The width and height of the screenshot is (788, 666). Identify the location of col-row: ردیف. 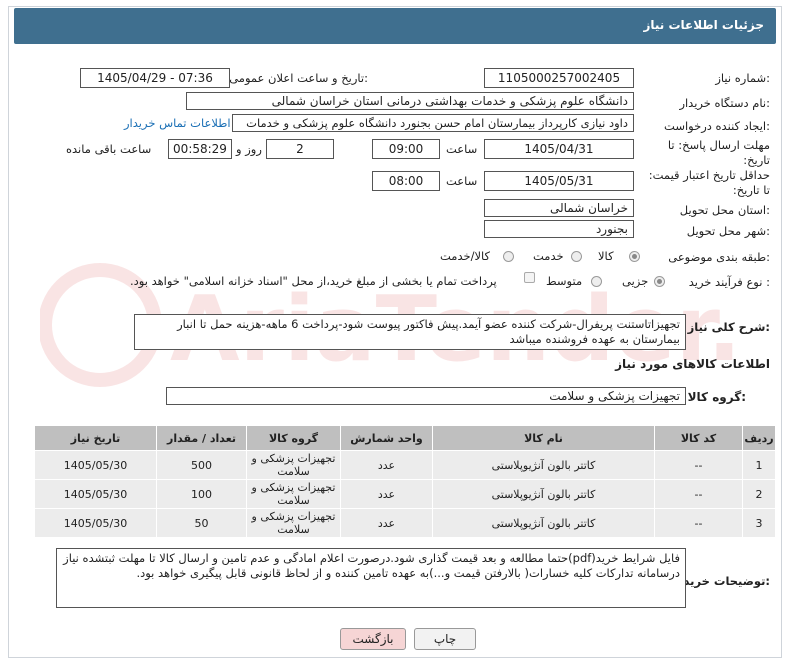
(759, 438).